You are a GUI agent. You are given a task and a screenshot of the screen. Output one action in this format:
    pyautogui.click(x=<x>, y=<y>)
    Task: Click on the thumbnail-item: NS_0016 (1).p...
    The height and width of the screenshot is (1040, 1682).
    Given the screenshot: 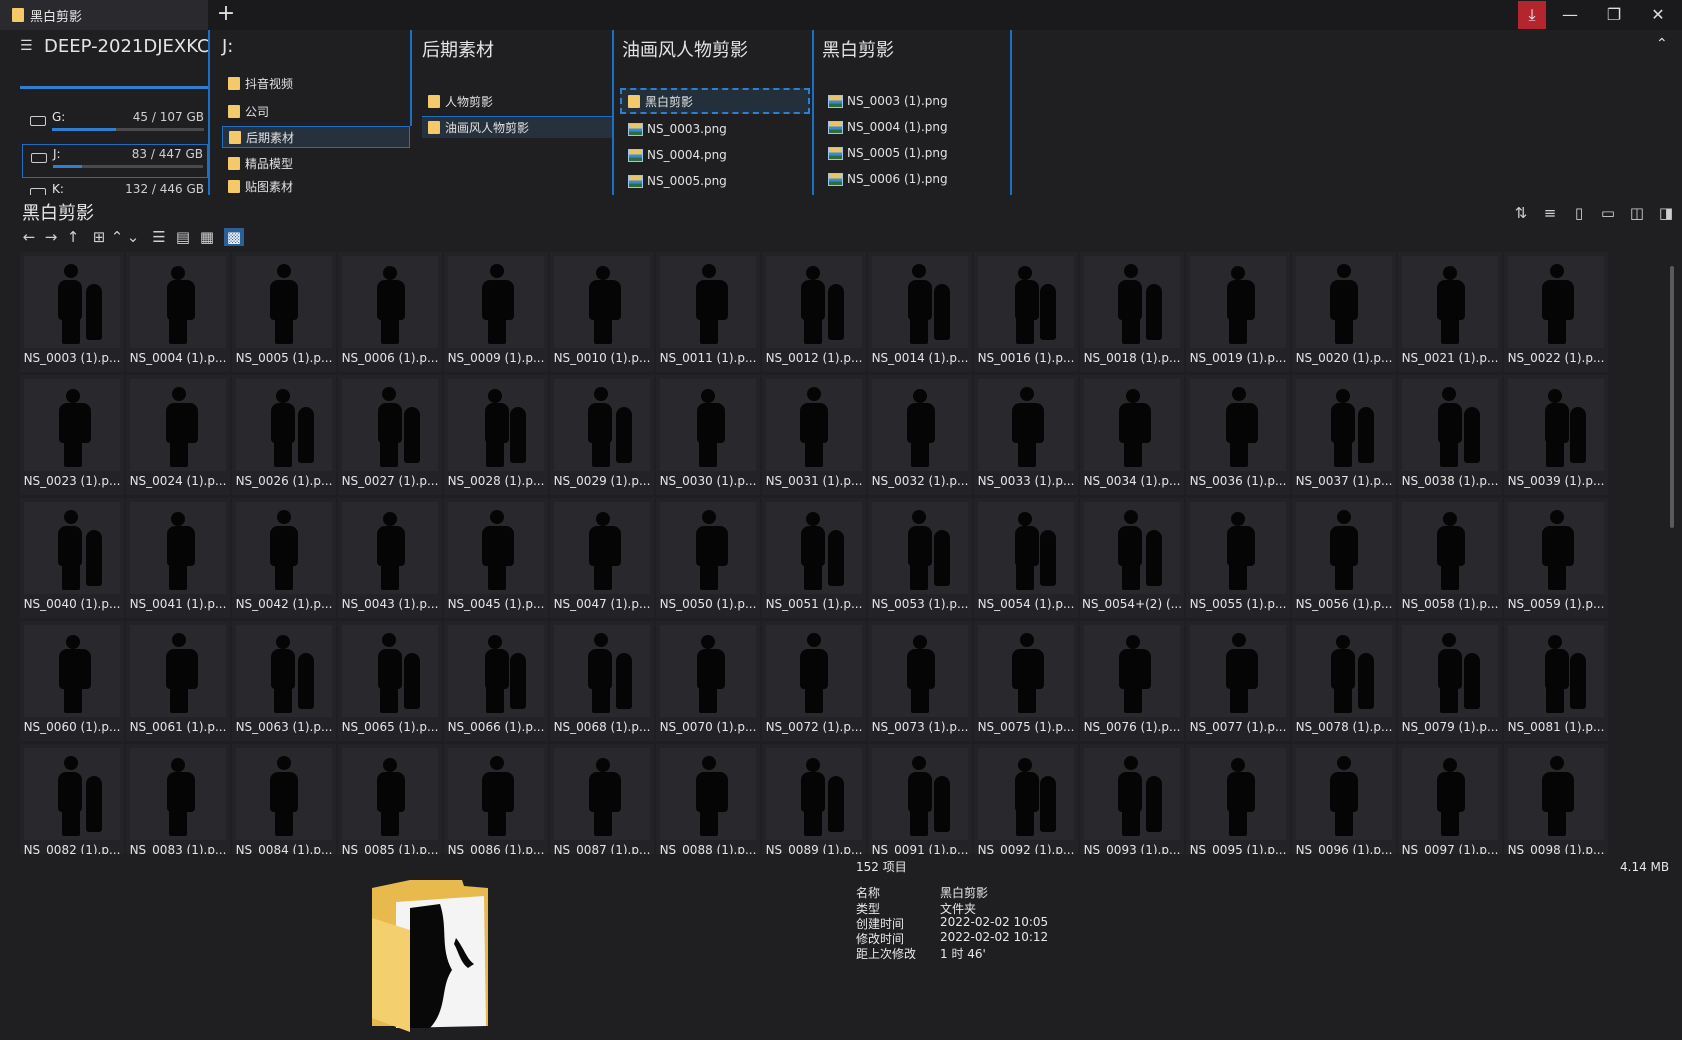 What is the action you would take?
    pyautogui.click(x=1026, y=312)
    